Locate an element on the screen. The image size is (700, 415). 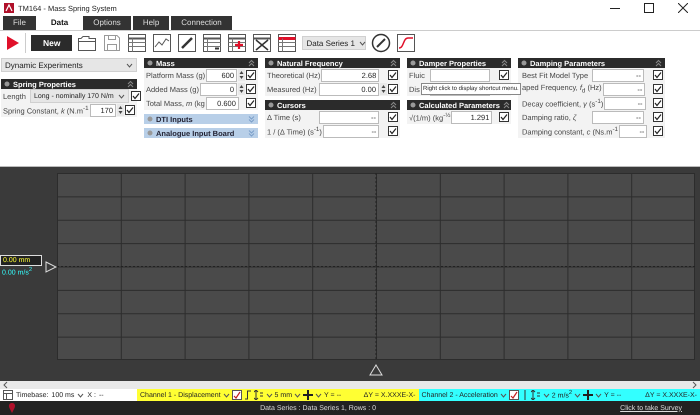
scroll-right-icon is located at coordinates (695, 385).